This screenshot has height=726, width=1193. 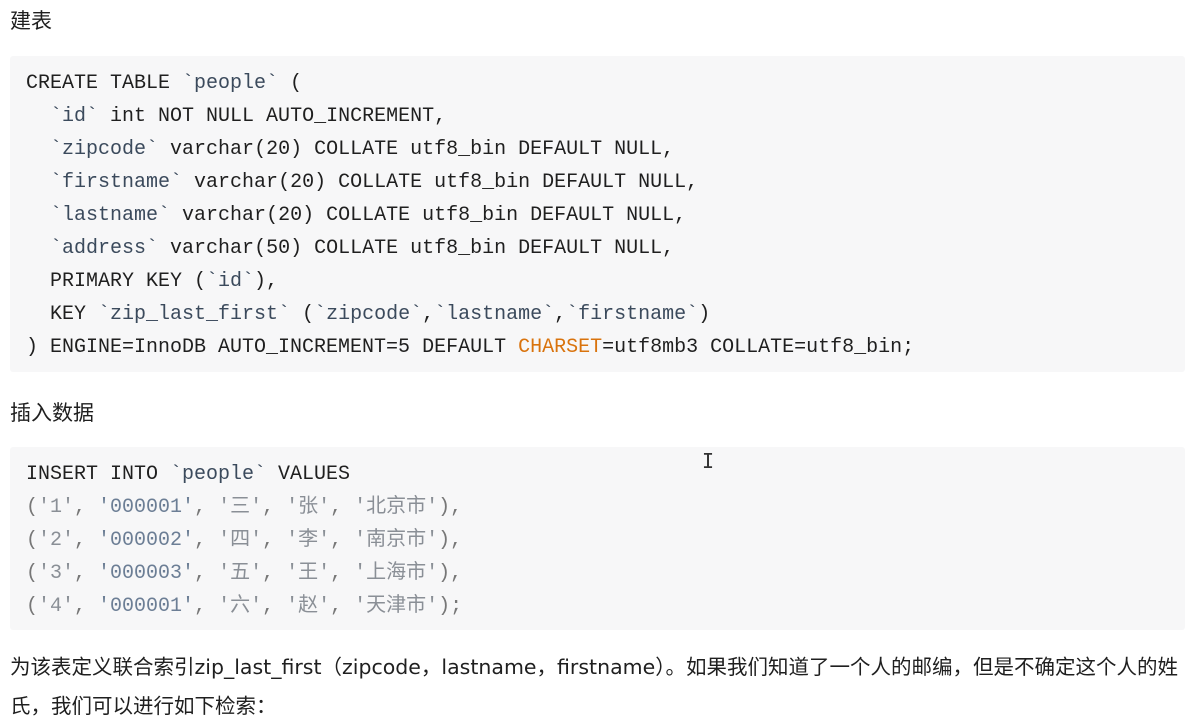 What do you see at coordinates (240, 606) in the screenshot?
I see `code-token: '六'` at bounding box center [240, 606].